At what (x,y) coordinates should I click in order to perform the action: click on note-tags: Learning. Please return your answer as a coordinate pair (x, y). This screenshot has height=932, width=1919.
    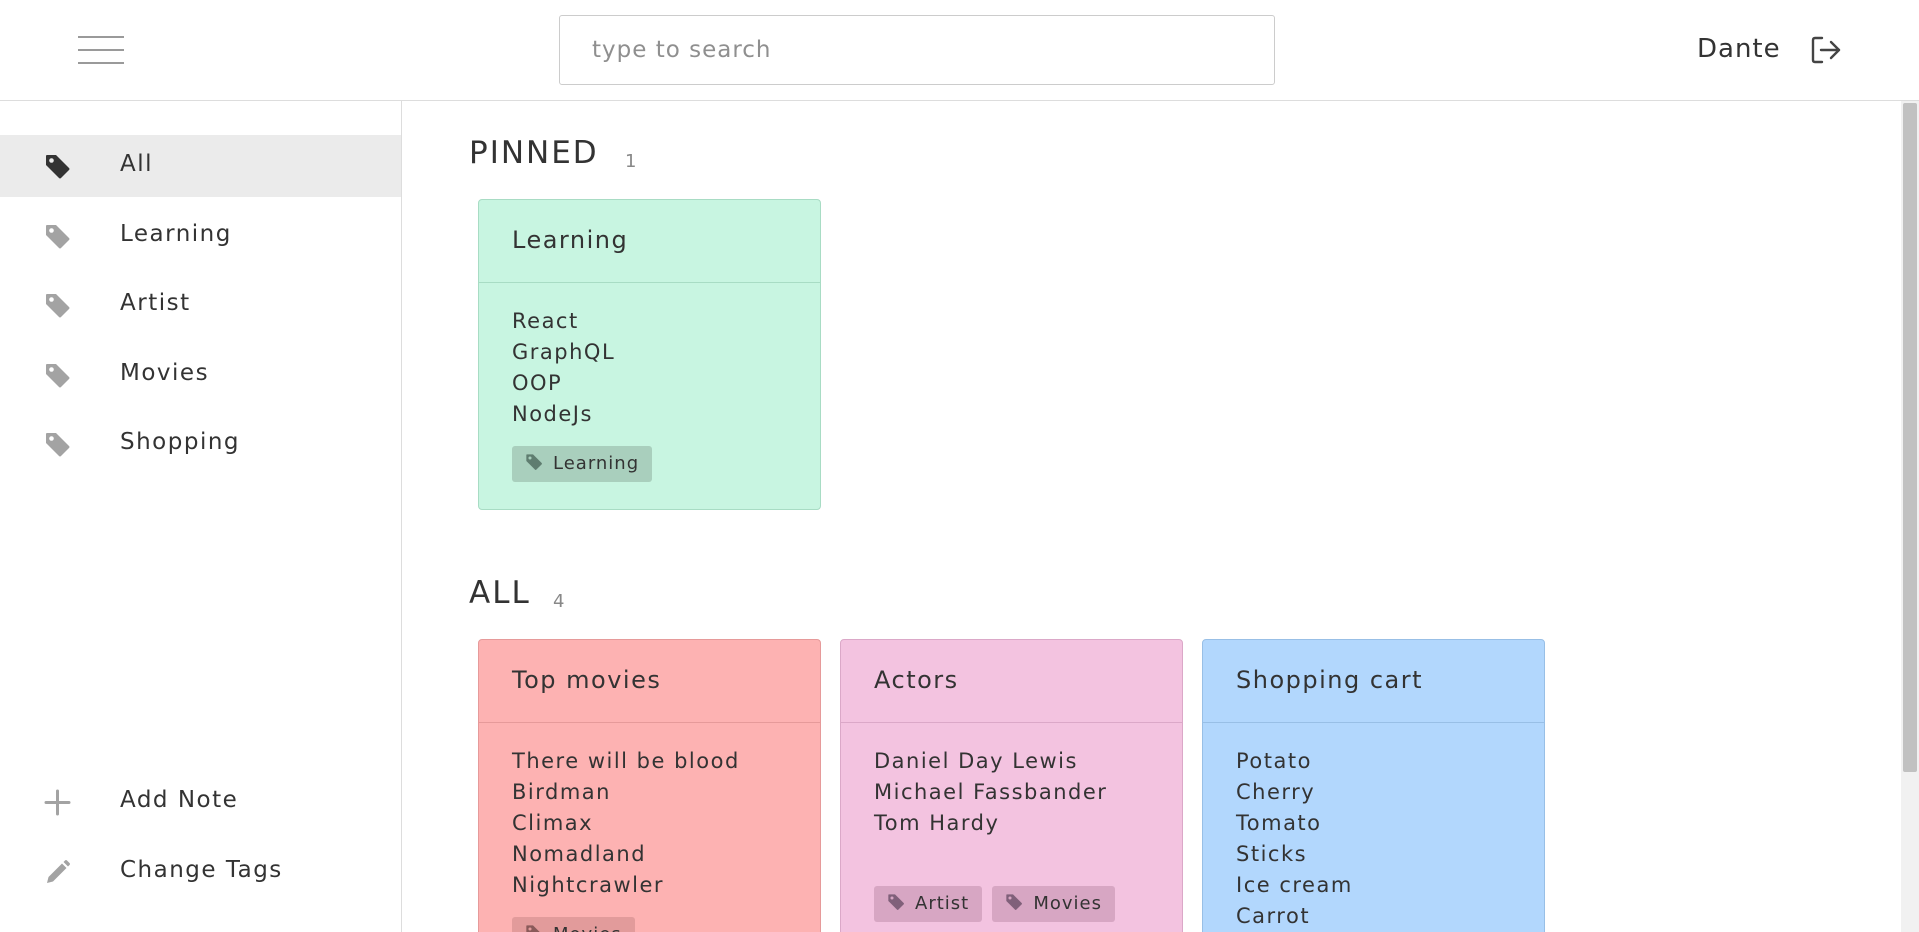
    Looking at the image, I should click on (584, 464).